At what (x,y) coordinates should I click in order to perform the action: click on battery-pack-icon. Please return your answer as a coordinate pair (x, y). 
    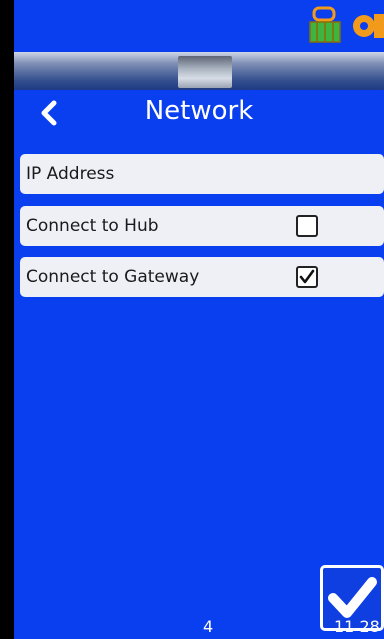
    Looking at the image, I should click on (324, 28).